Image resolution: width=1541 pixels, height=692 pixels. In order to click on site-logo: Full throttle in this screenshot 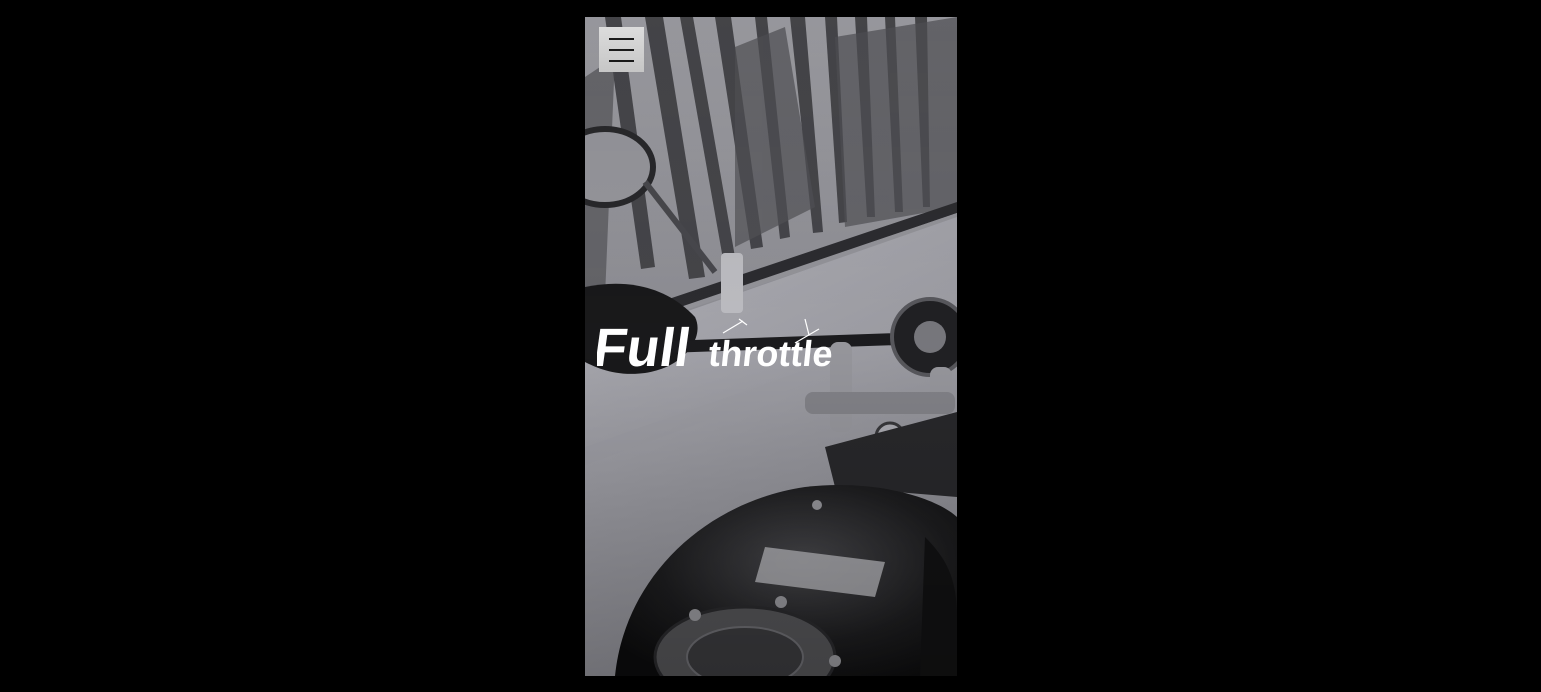, I will do `click(717, 348)`.